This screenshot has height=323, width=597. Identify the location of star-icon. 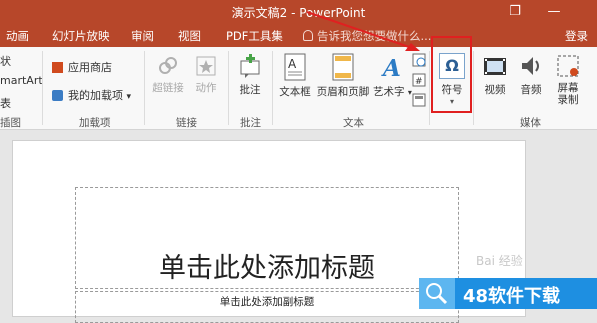
(206, 66).